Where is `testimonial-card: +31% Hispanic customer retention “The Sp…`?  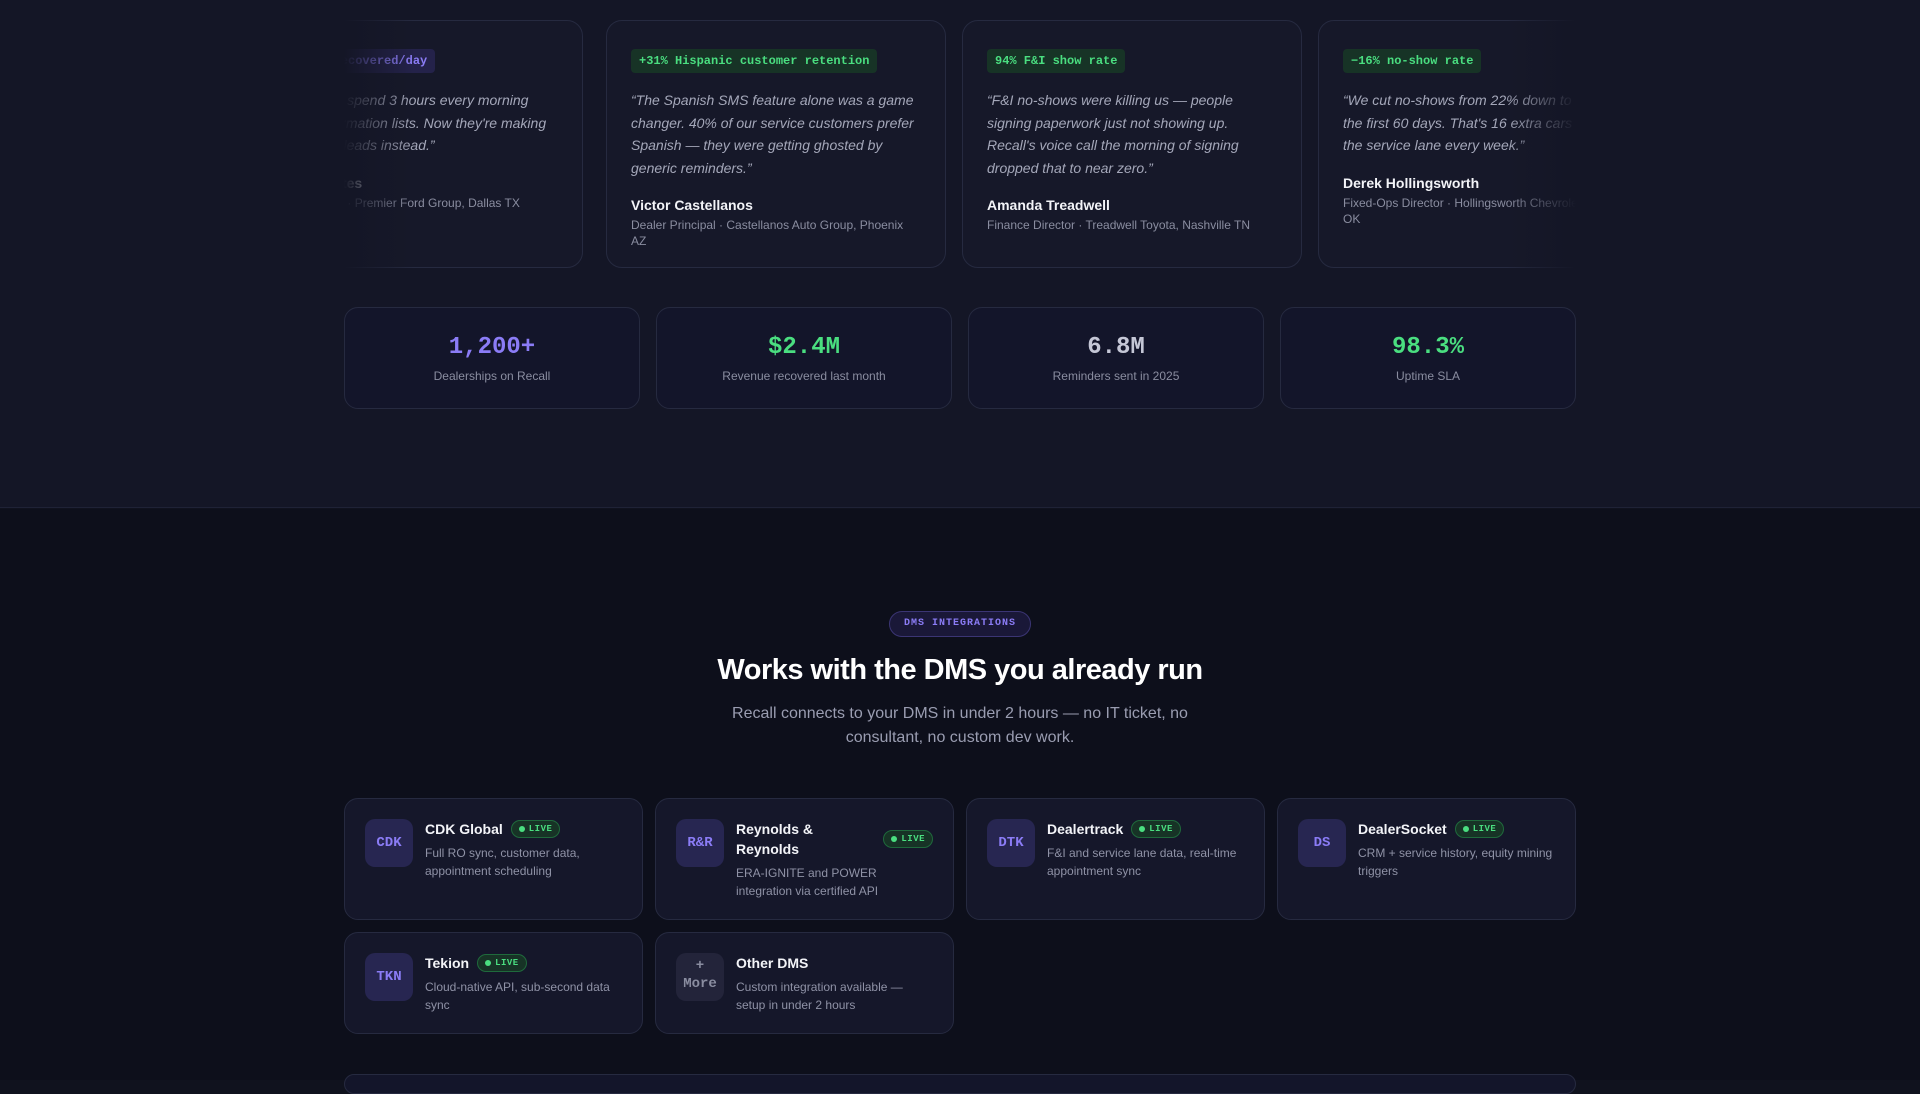 testimonial-card: +31% Hispanic customer retention “The Sp… is located at coordinates (776, 144).